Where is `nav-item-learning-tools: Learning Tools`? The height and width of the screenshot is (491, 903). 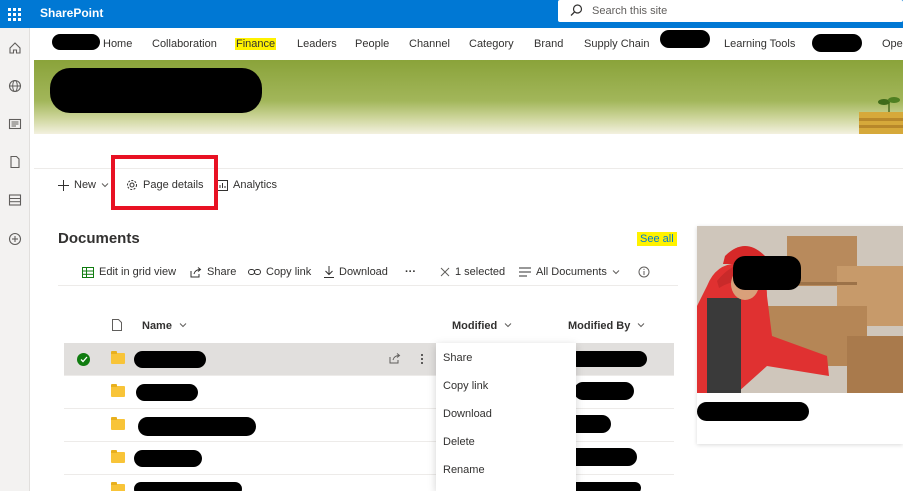 nav-item-learning-tools: Learning Tools is located at coordinates (759, 44).